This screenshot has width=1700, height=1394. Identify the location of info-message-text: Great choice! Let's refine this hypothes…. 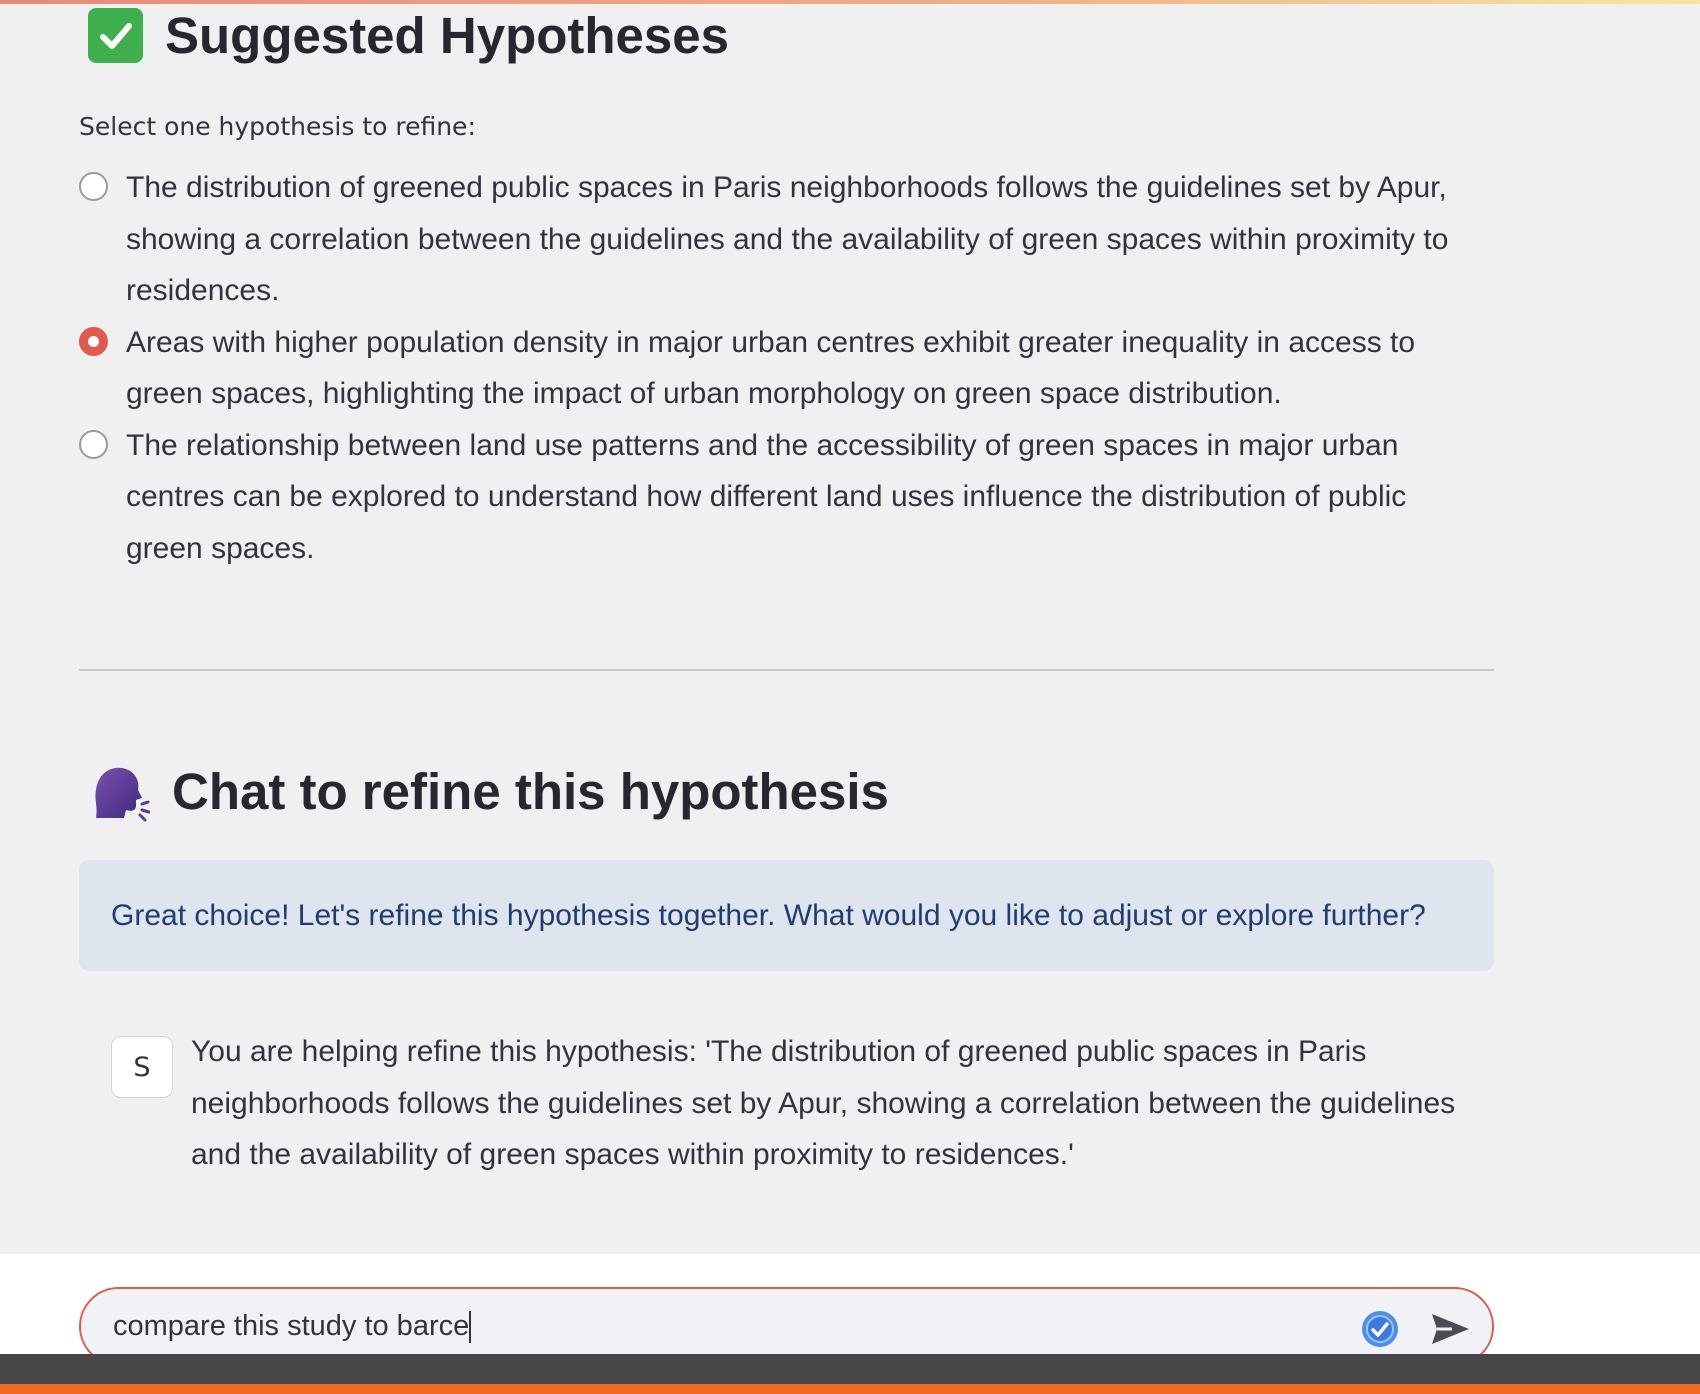
(768, 915).